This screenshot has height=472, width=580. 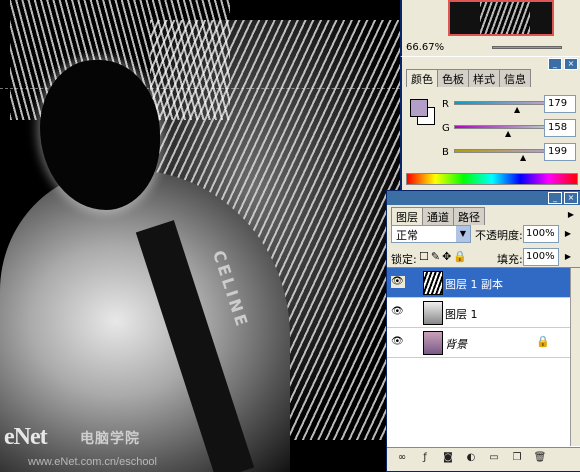 I want to click on layer-list: 👁 图层 1 副本 👁 图层 1 👁 背景 🔒, so click(x=483, y=357).